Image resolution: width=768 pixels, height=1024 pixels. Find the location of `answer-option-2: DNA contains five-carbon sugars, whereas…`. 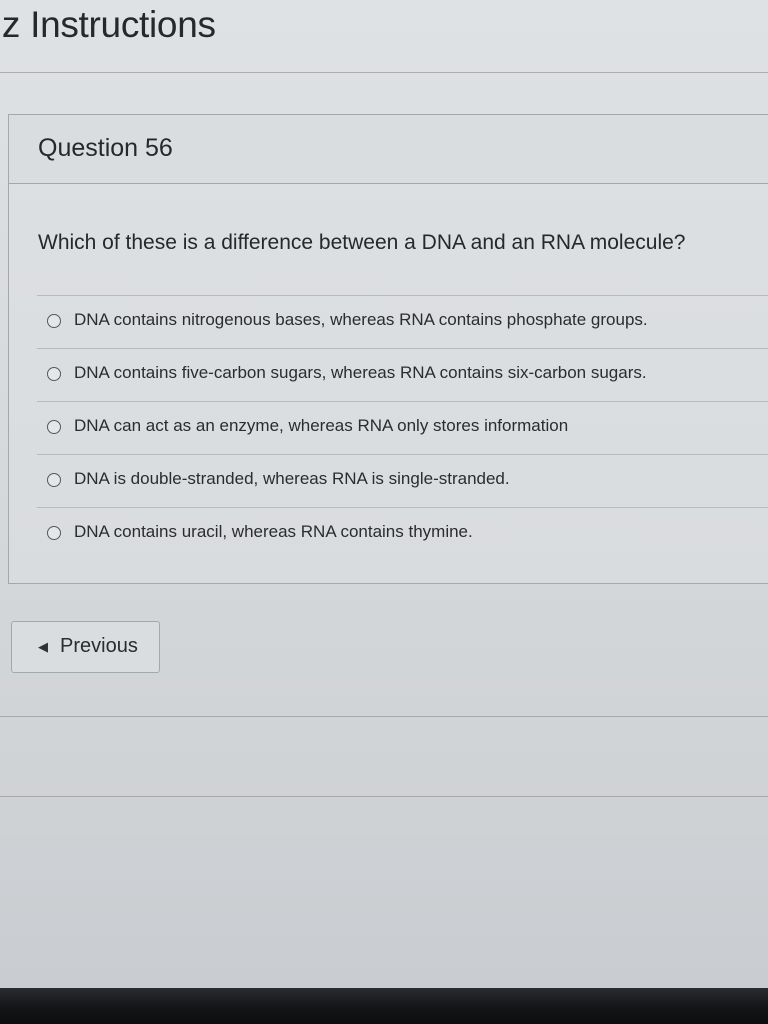

answer-option-2: DNA contains five-carbon sugars, whereas… is located at coordinates (402, 374).